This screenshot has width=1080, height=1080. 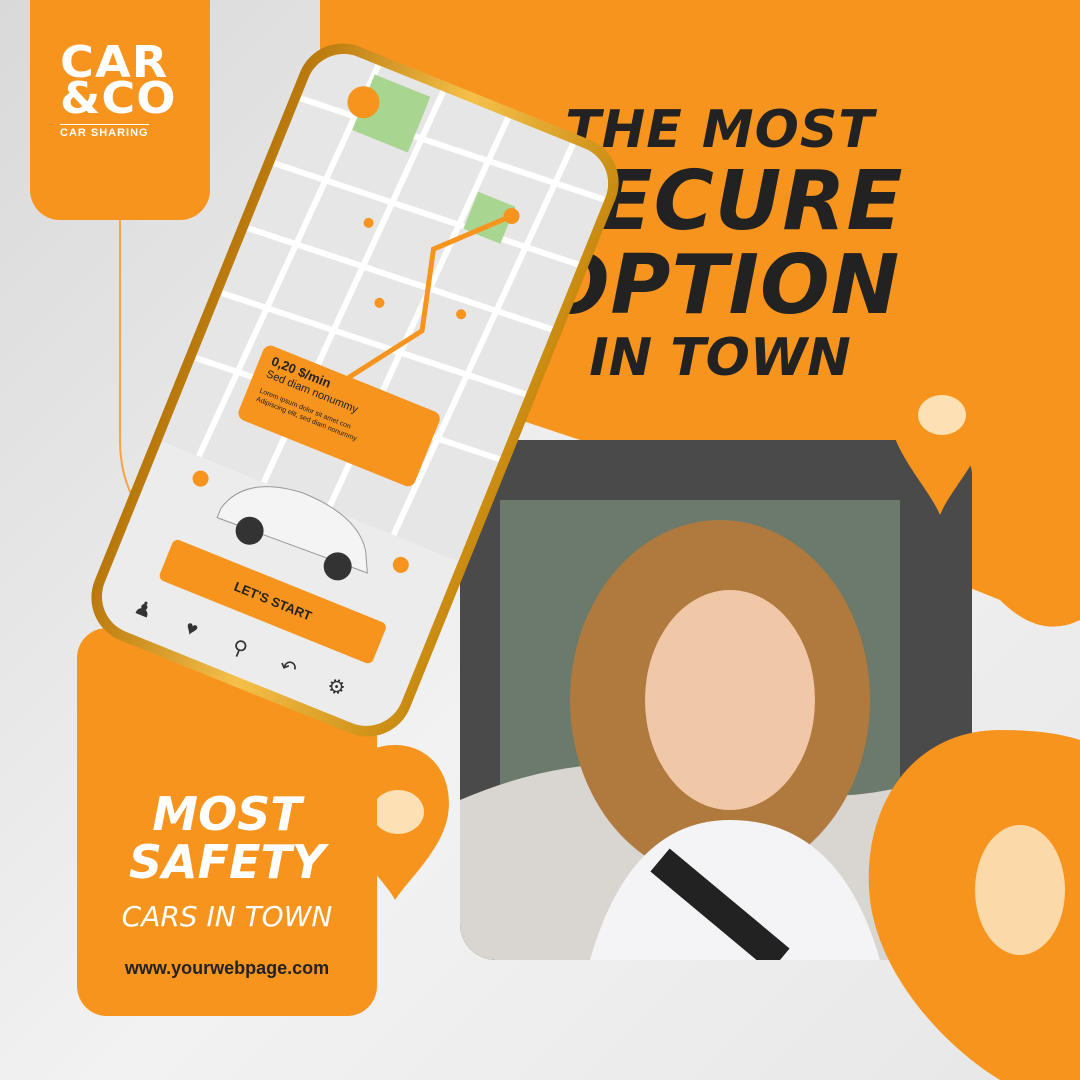 What do you see at coordinates (118, 98) in the screenshot?
I see `logo-line2: &CO` at bounding box center [118, 98].